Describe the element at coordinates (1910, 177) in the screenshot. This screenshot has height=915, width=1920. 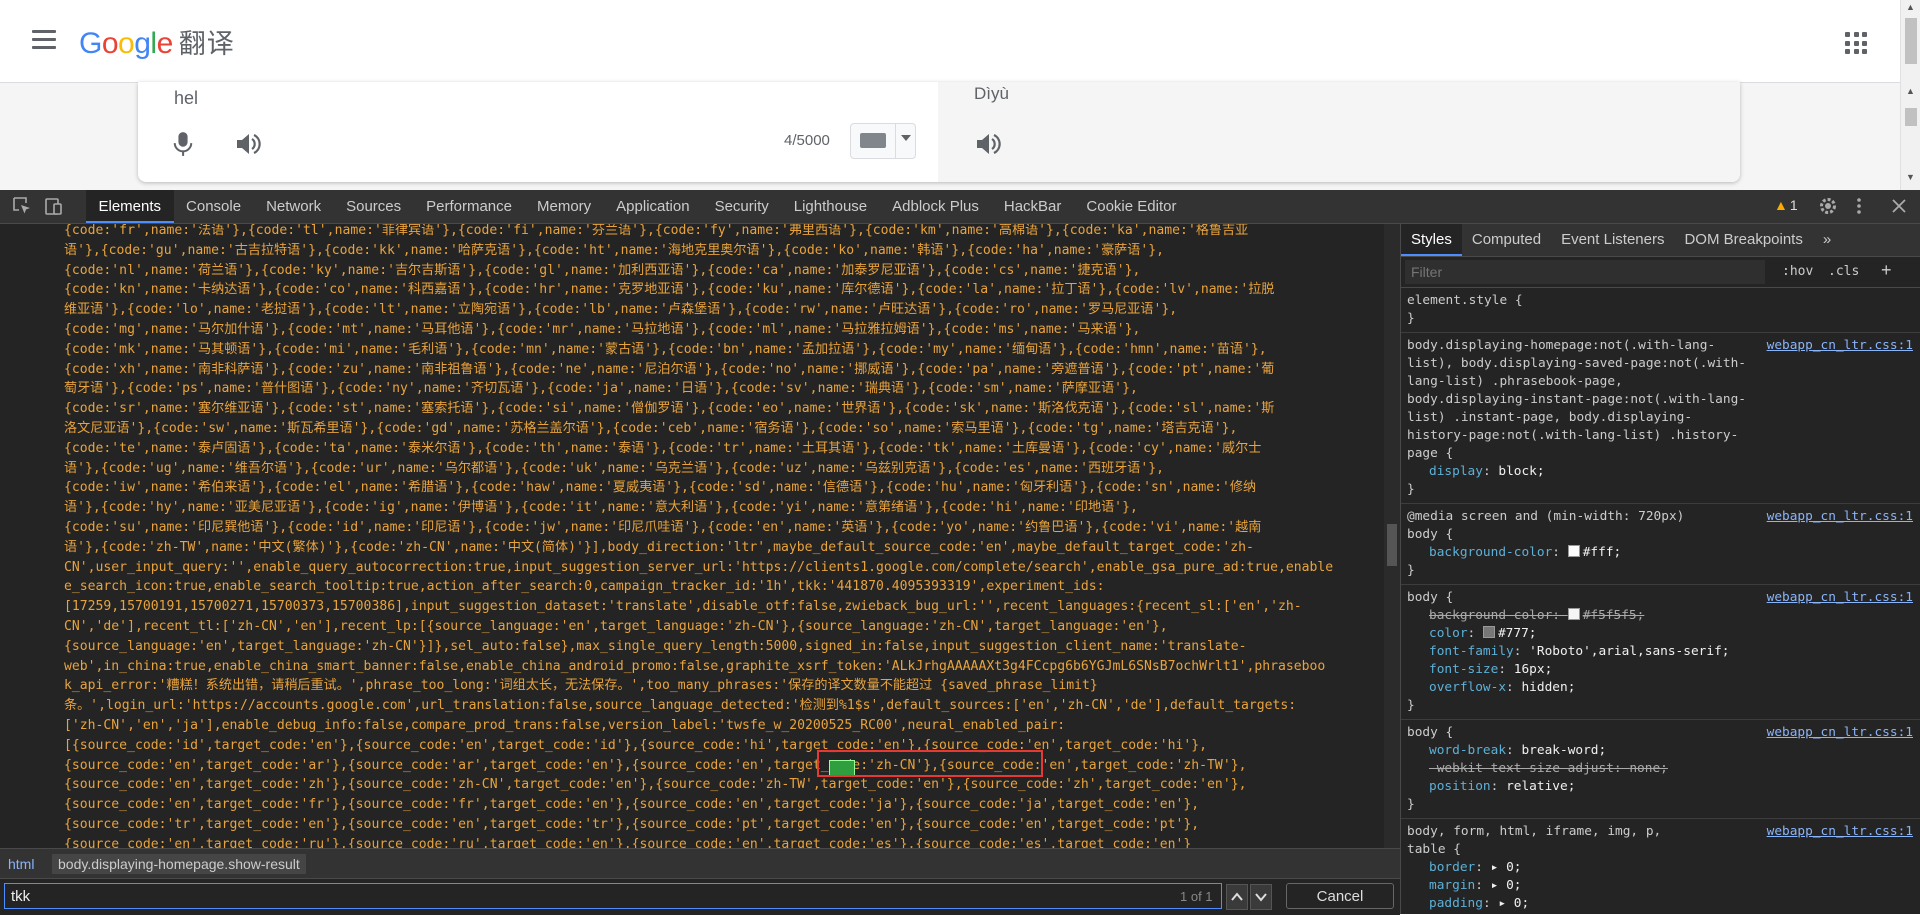
I see `scroll-down-arrow-icon: ▼` at that location.